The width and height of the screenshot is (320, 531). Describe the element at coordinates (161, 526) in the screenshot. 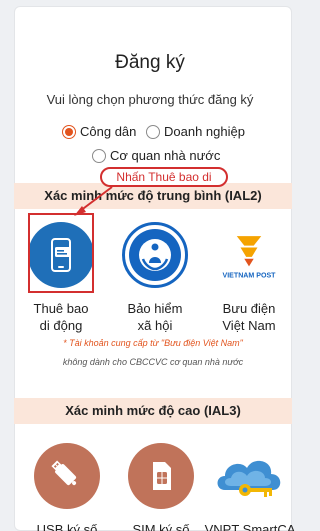

I see `method-label: SIM ký số` at that location.